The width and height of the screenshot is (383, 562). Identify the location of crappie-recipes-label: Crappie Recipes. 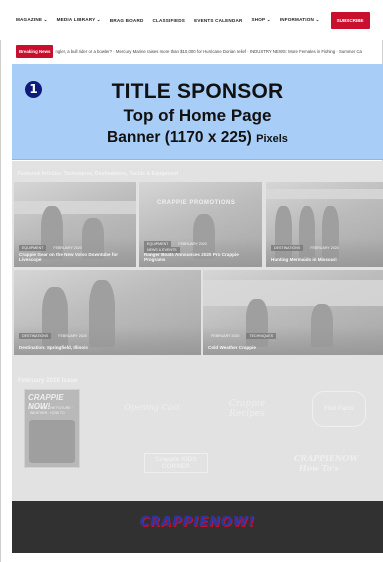
(247, 409).